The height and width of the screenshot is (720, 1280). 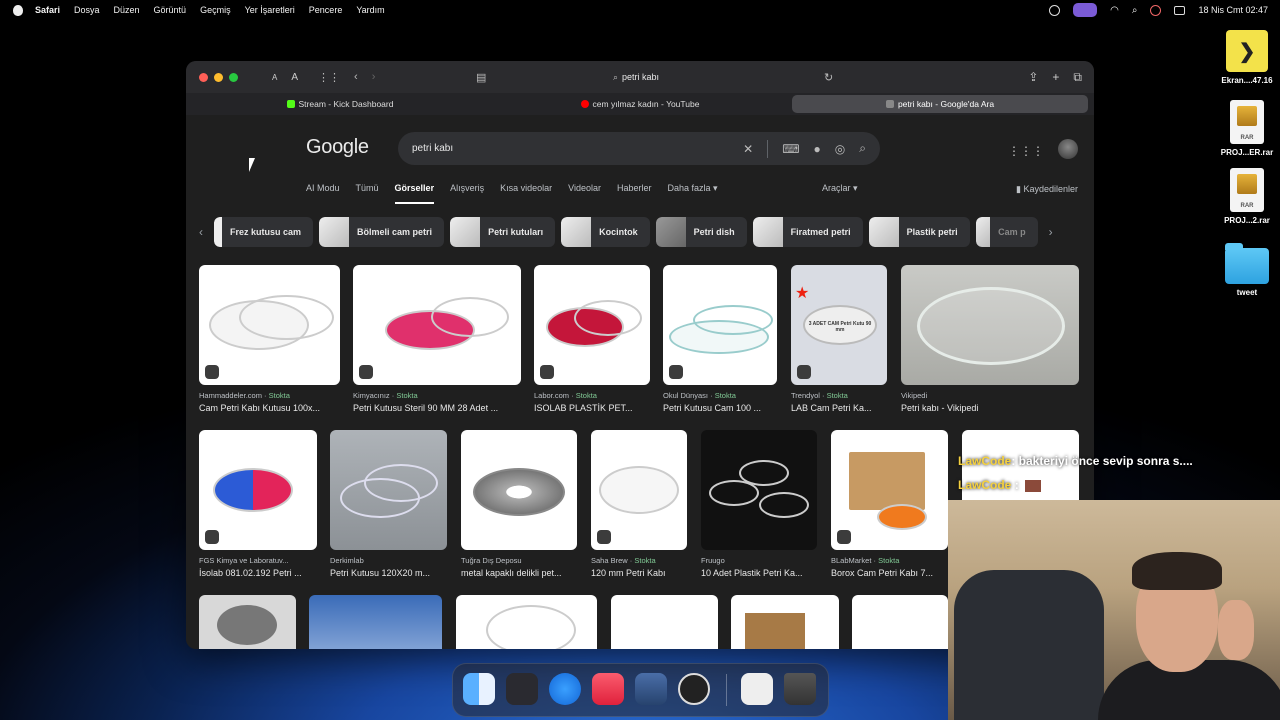 What do you see at coordinates (18, 10) in the screenshot?
I see `apple-icon` at bounding box center [18, 10].